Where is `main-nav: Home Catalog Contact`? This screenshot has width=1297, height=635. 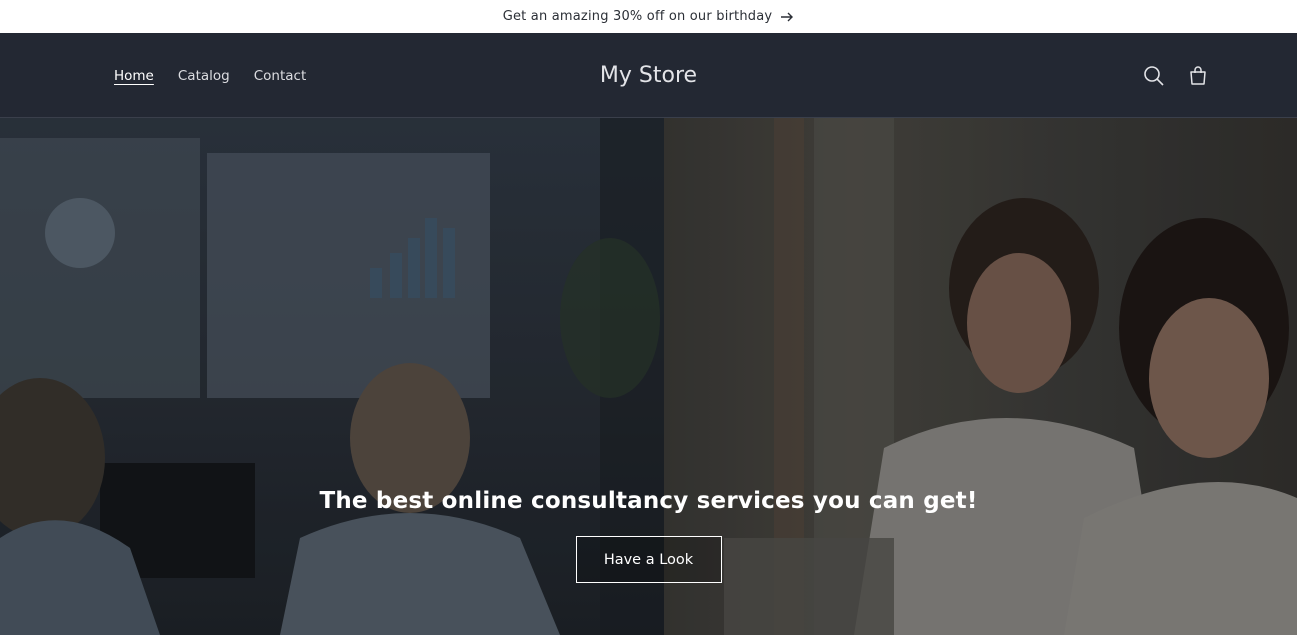 main-nav: Home Catalog Contact is located at coordinates (210, 75).